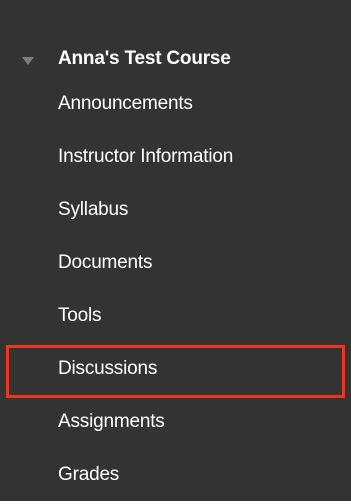 This screenshot has height=504, width=351. What do you see at coordinates (105, 263) in the screenshot?
I see `menu-item-label: Documents` at bounding box center [105, 263].